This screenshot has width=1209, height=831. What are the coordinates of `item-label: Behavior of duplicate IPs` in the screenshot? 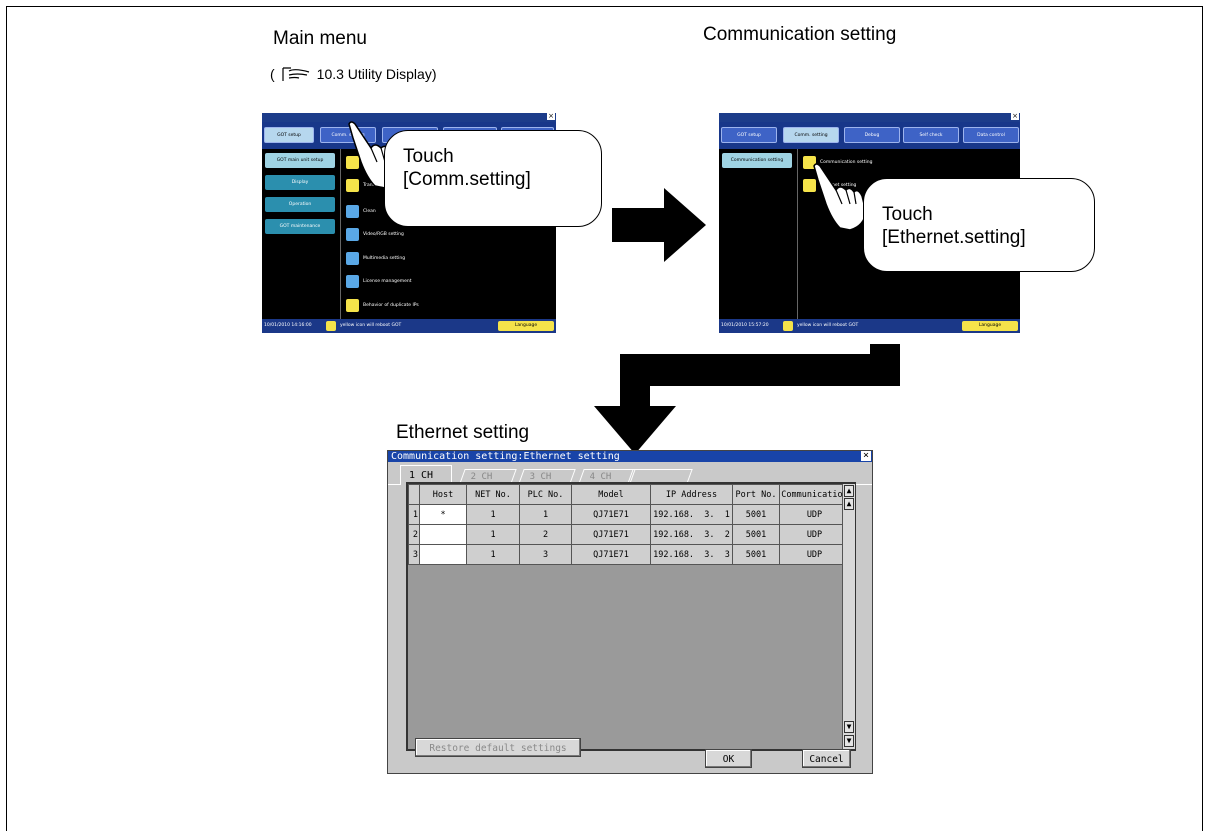 It's located at (391, 305).